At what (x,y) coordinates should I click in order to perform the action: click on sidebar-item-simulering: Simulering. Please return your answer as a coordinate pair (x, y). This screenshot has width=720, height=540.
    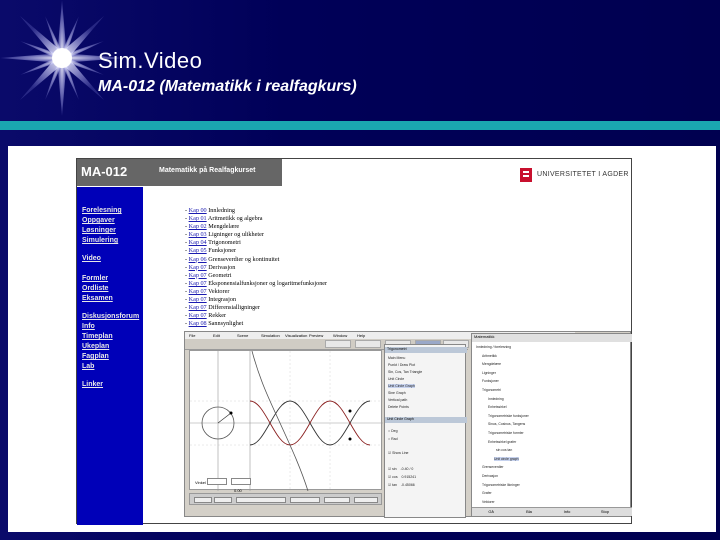
    Looking at the image, I should click on (100, 240).